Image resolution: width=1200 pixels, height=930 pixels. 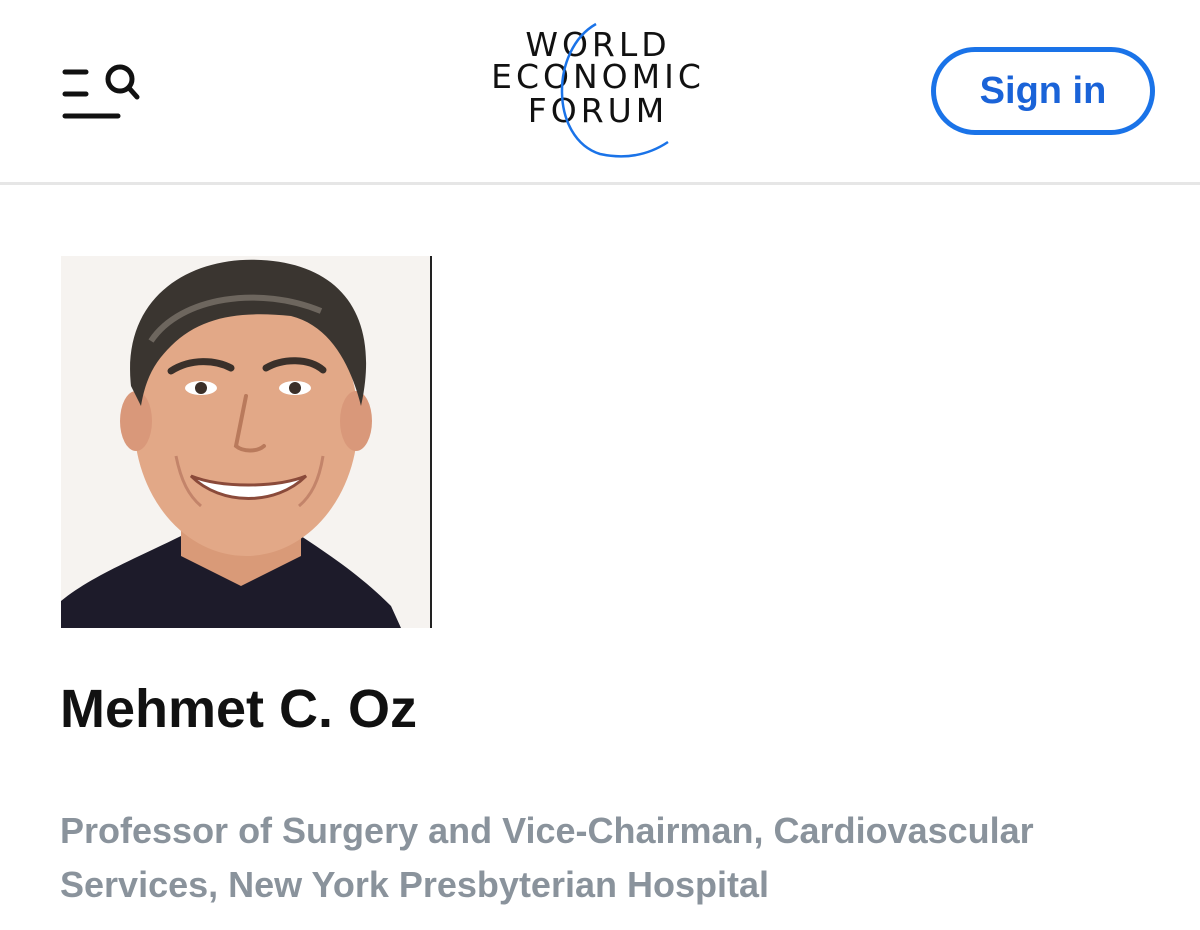 I want to click on wef-logo: WORLD ECONOMIC FORUM, so click(x=598, y=91).